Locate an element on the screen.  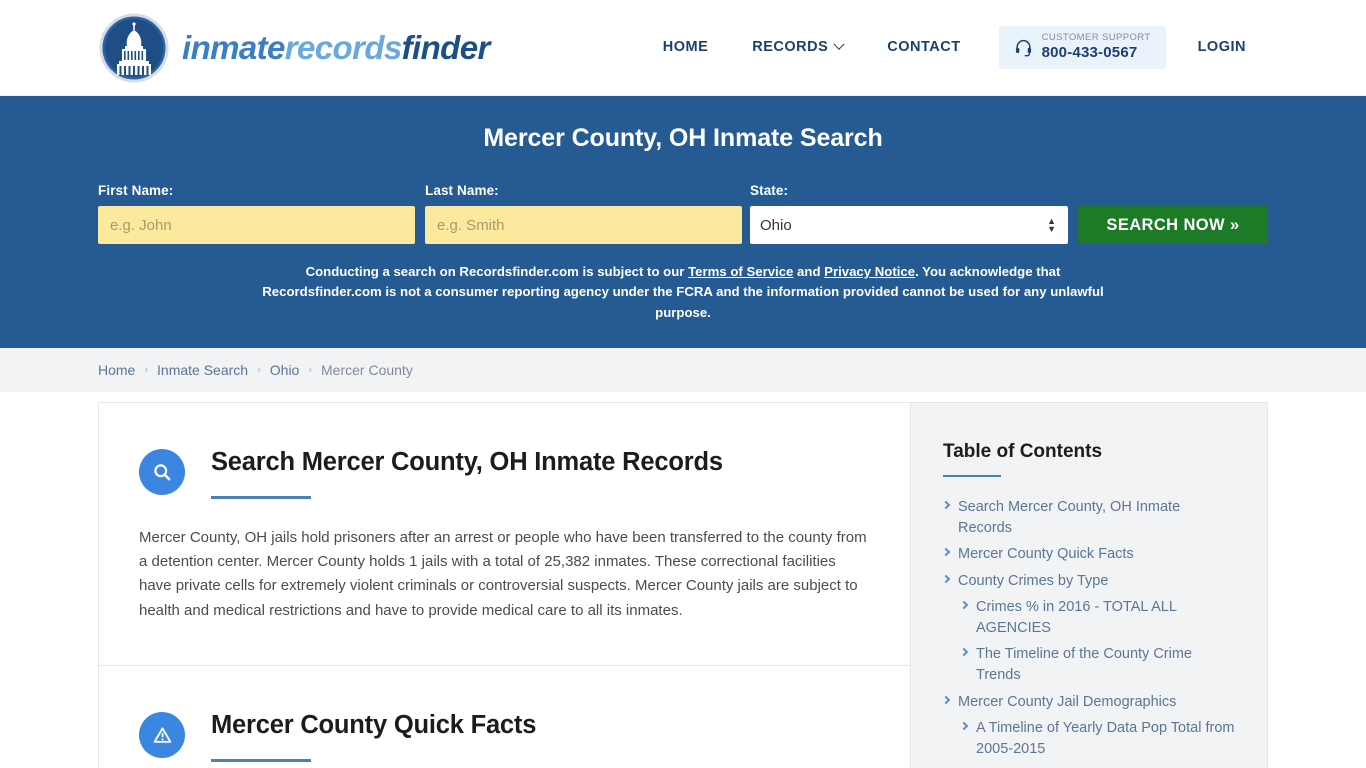
breadcrumb-item-ohio: Ohio is located at coordinates (285, 370).